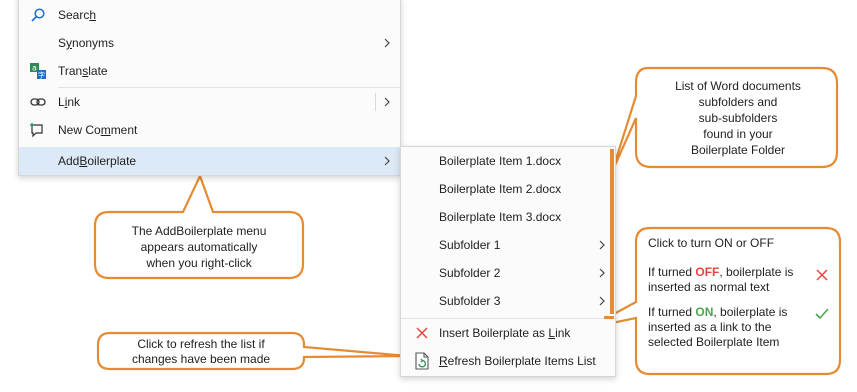 The image size is (857, 392). I want to click on submenu-item-insert-as-link: Insert Boilerplate as Link, so click(508, 333).